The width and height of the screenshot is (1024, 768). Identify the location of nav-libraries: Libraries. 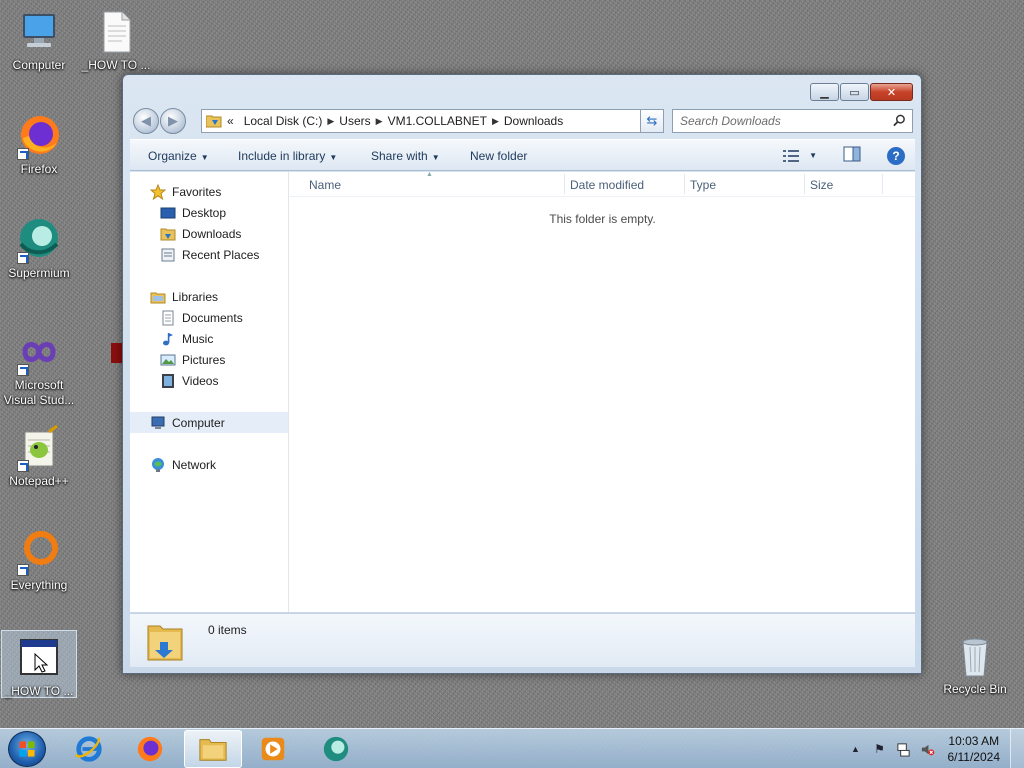
(209, 296).